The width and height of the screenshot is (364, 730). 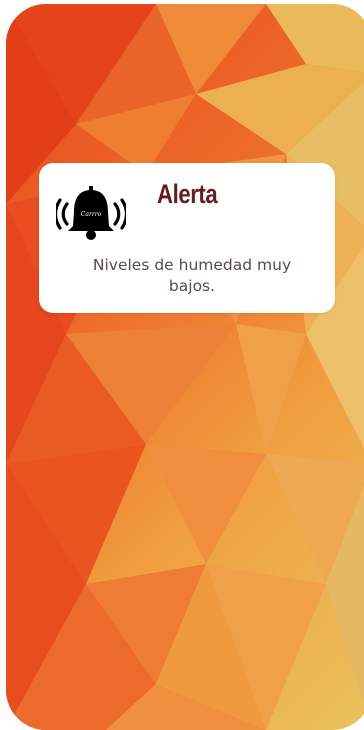 What do you see at coordinates (187, 194) in the screenshot?
I see `alert-title: Alerta` at bounding box center [187, 194].